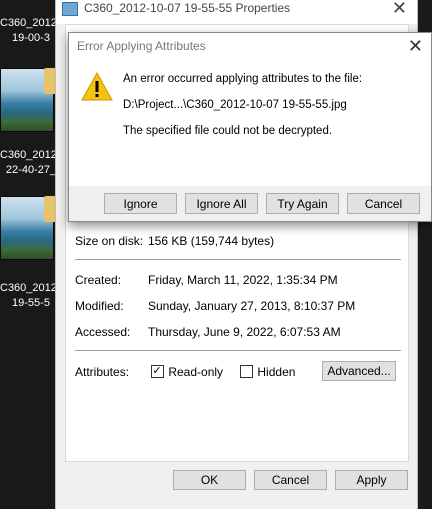  What do you see at coordinates (31, 303) in the screenshot?
I see `file-name-line2: 19-55-5` at bounding box center [31, 303].